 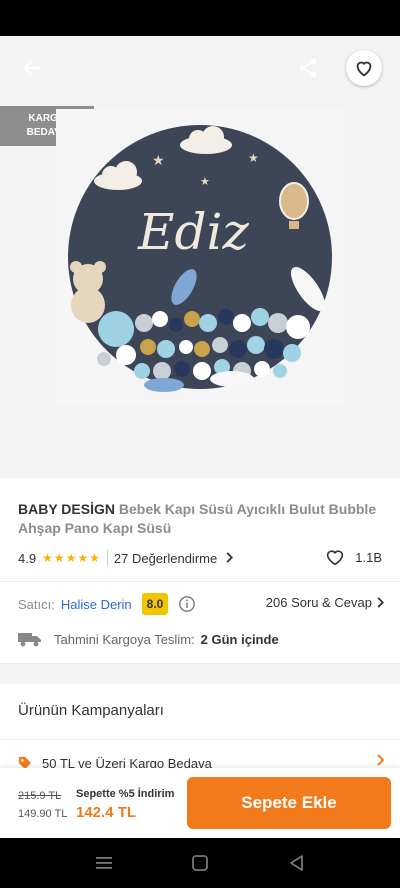 I want to click on recent-apps-button, so click(x=104, y=863).